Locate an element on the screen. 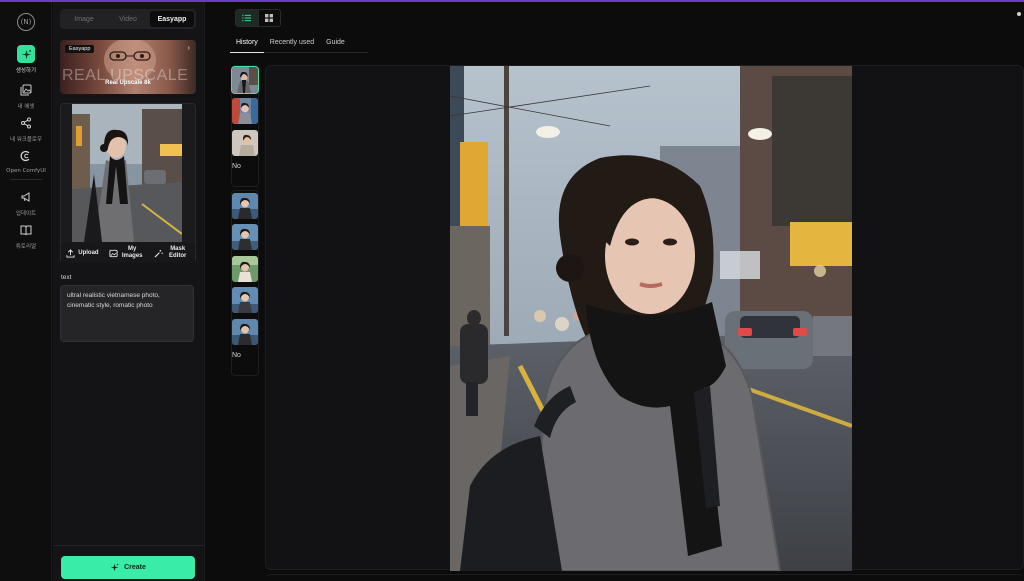  rail-item-assets: 내 에셋 is located at coordinates (26, 95).